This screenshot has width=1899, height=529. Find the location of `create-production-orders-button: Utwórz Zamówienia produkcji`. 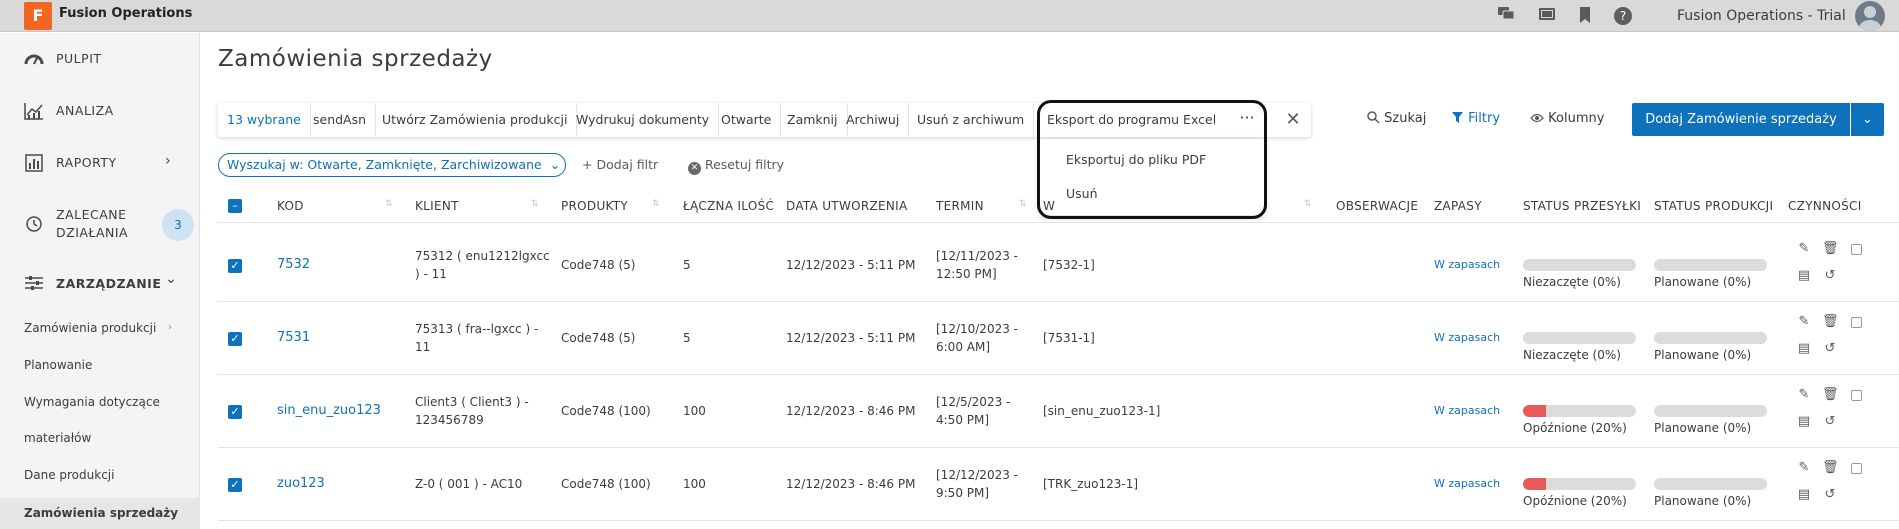

create-production-orders-button: Utwórz Zamówienia produkcji is located at coordinates (475, 120).